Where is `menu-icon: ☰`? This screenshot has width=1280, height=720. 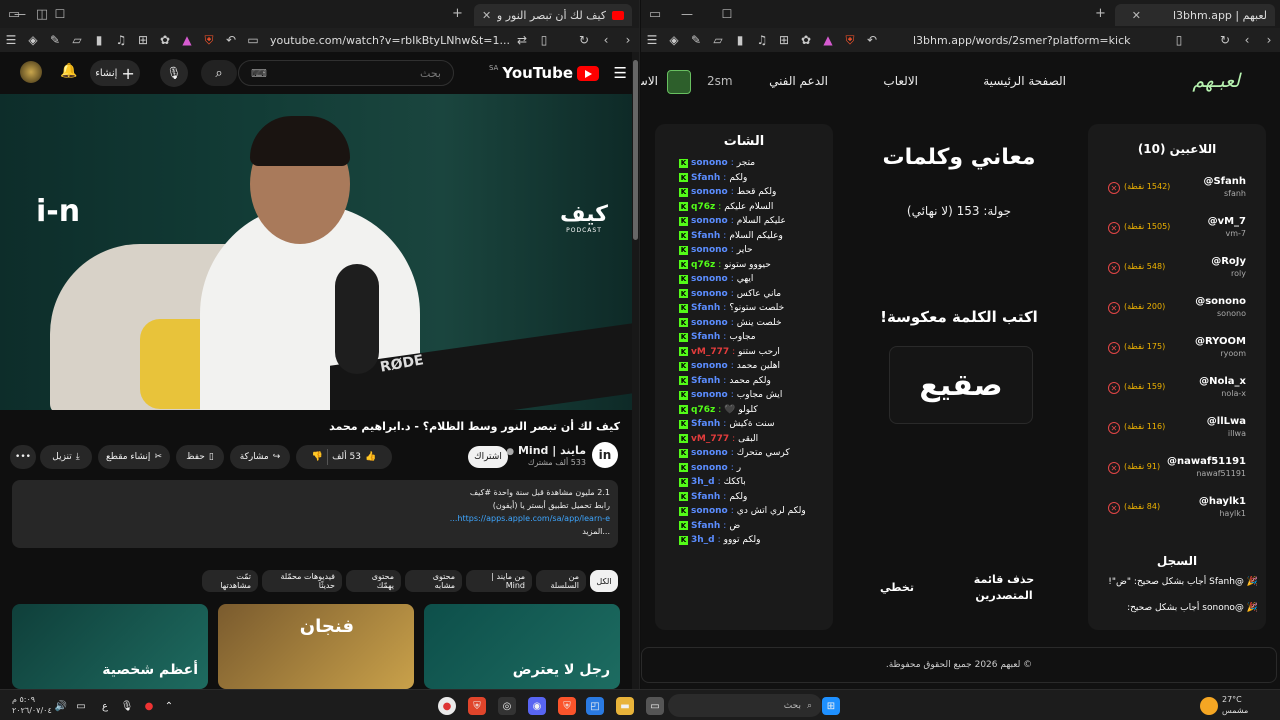 menu-icon: ☰ is located at coordinates (11, 40).